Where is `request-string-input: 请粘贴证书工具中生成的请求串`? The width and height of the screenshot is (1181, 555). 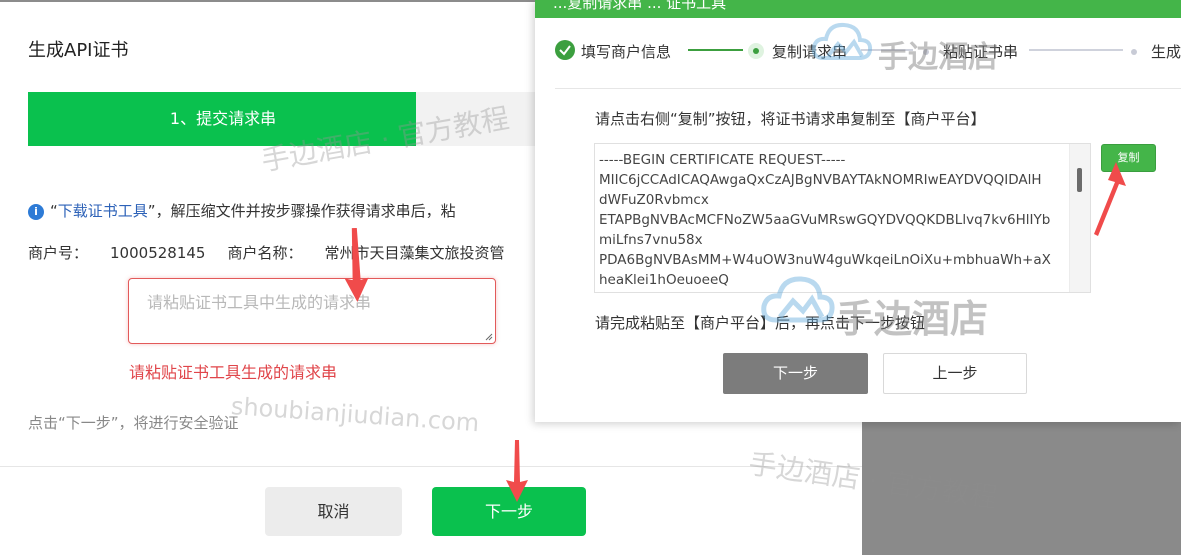
request-string-input: 请粘贴证书工具中生成的请求串 is located at coordinates (312, 311).